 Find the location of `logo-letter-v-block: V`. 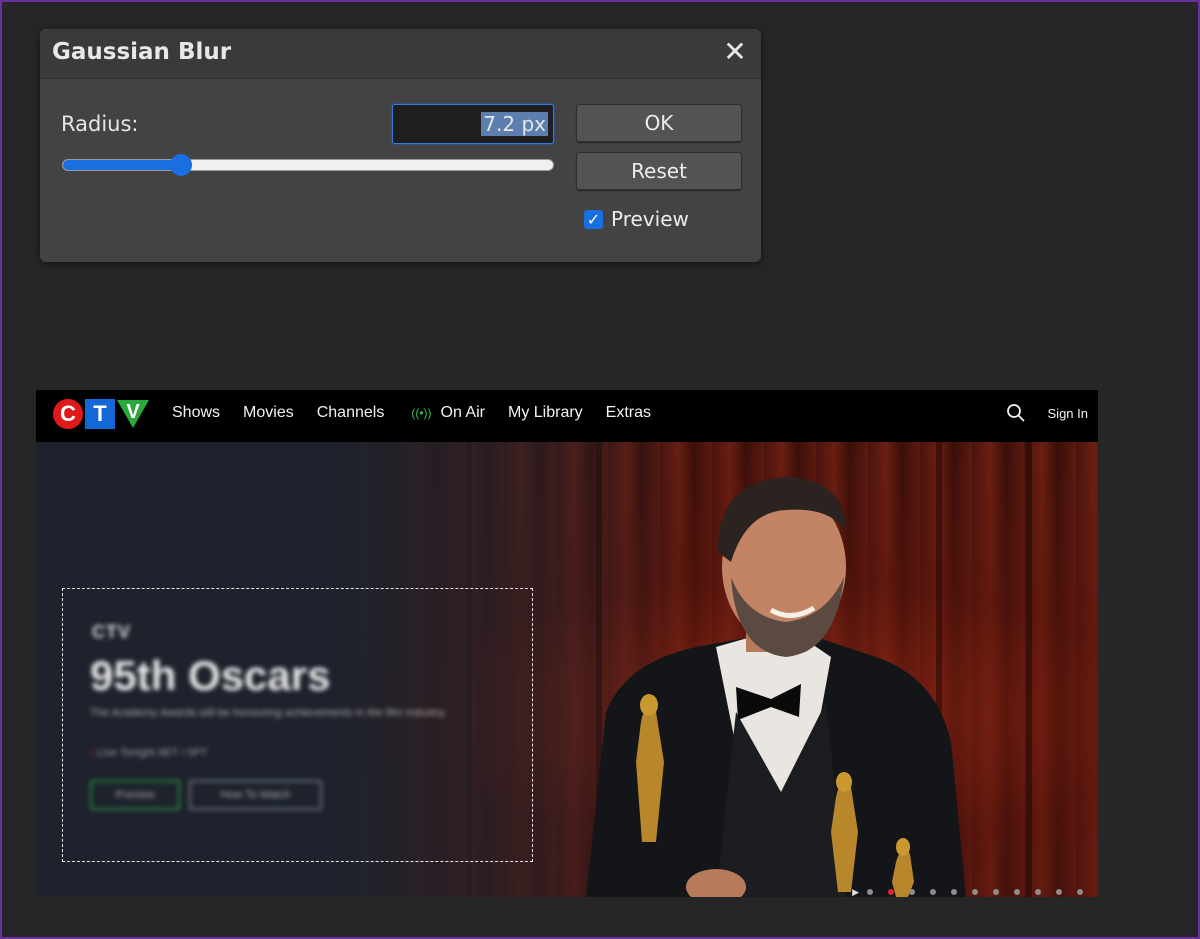

logo-letter-v-block: V is located at coordinates (133, 414).